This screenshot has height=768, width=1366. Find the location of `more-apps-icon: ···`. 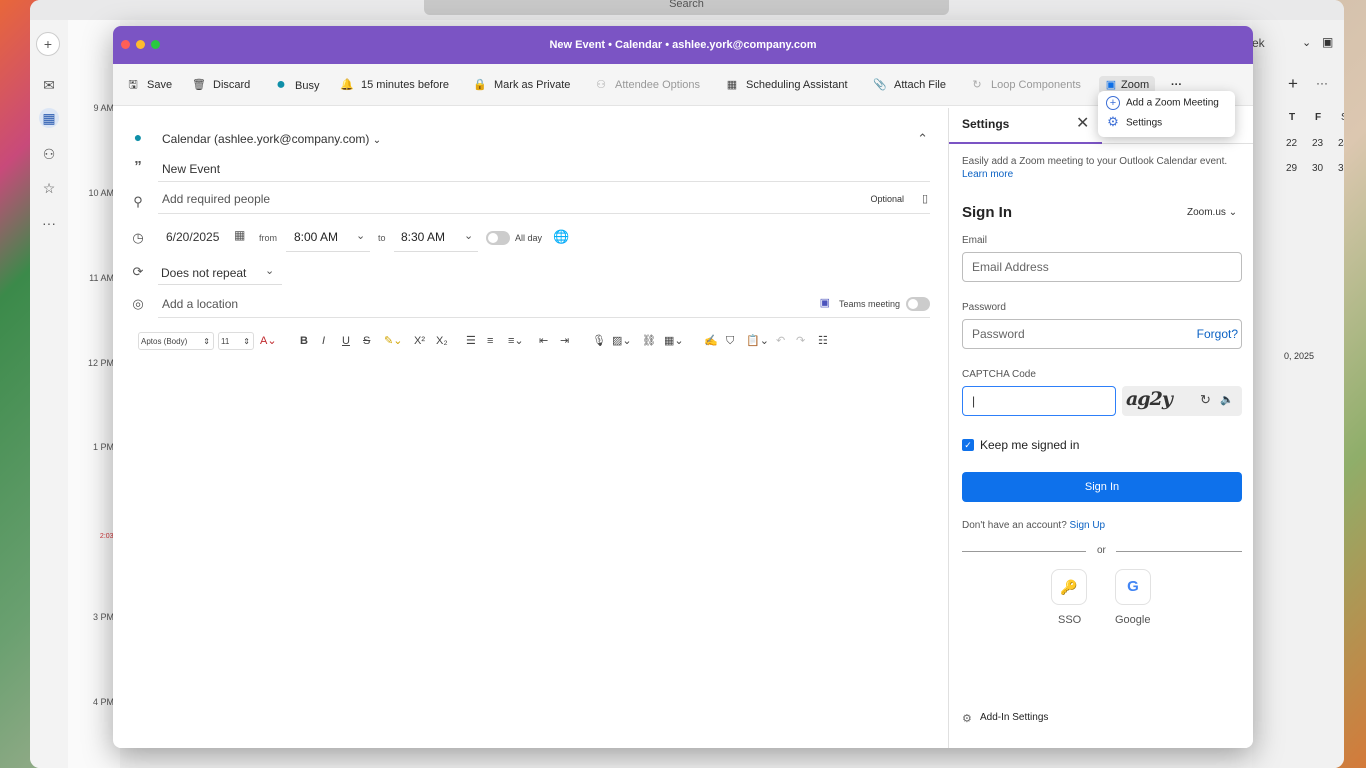

more-apps-icon: ··· is located at coordinates (49, 223).